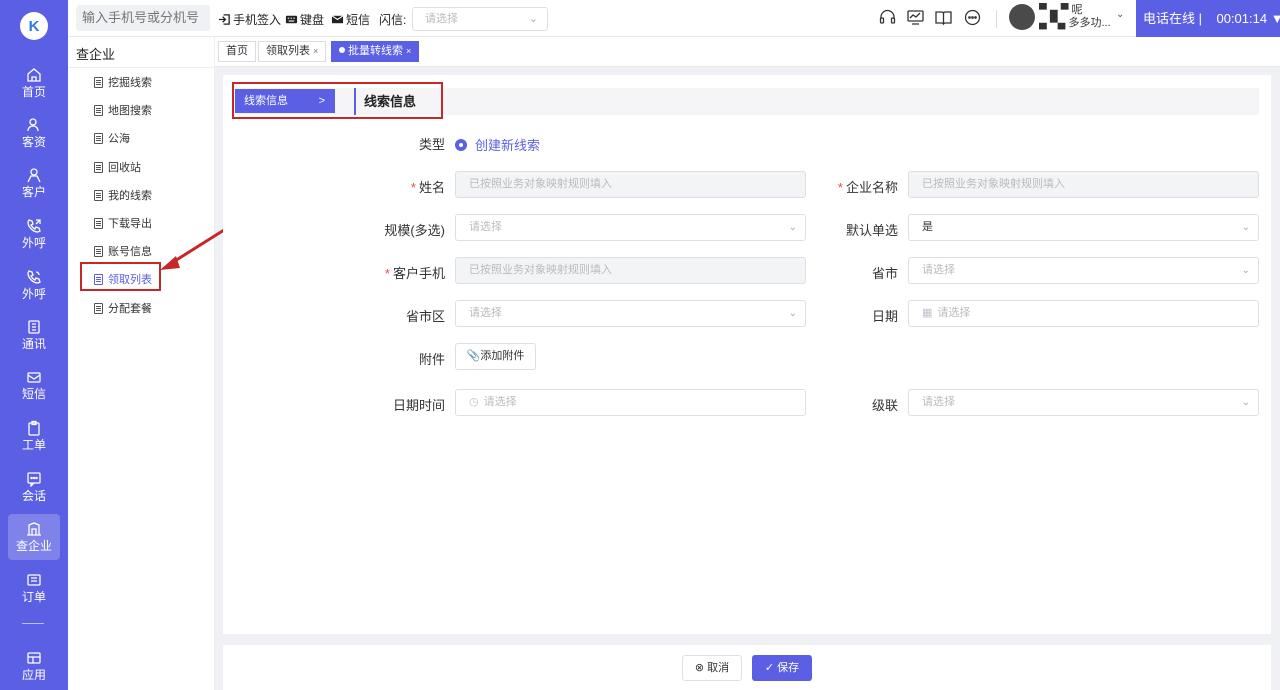  I want to click on rail-item-order: 订单, so click(34, 588).